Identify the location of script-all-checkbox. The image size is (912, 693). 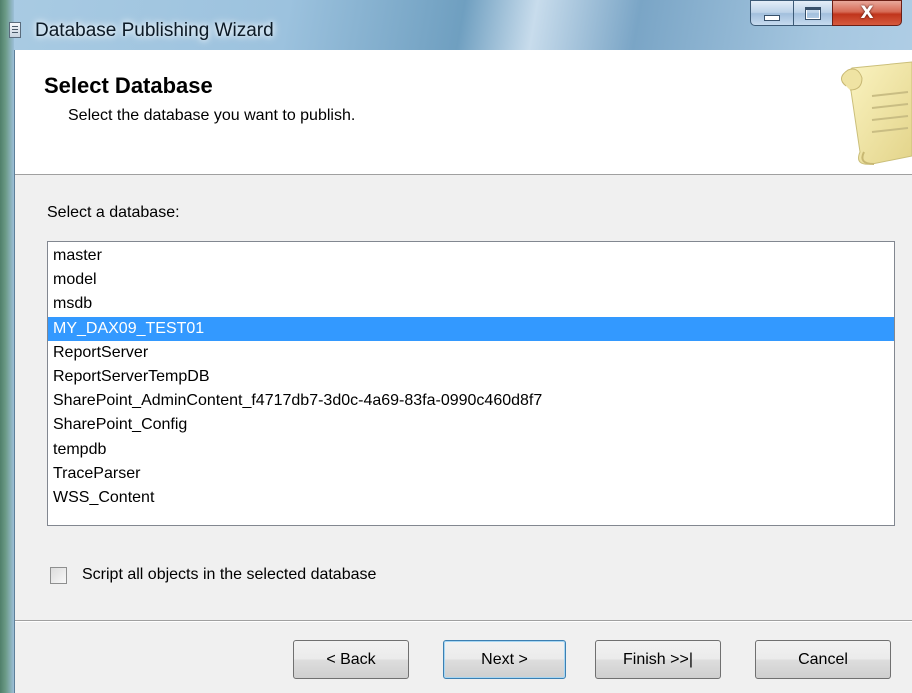
(58, 575).